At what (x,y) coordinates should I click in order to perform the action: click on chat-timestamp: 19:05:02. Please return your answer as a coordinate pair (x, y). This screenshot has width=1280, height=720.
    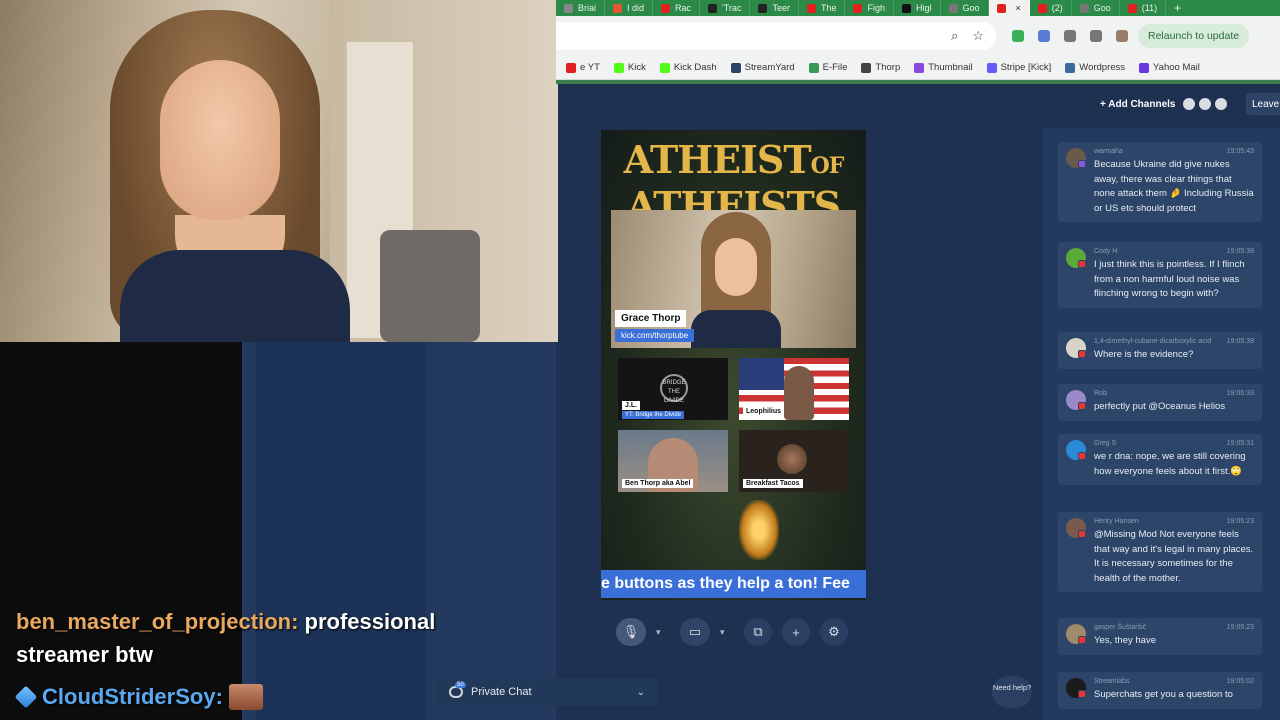
    Looking at the image, I should click on (1240, 681).